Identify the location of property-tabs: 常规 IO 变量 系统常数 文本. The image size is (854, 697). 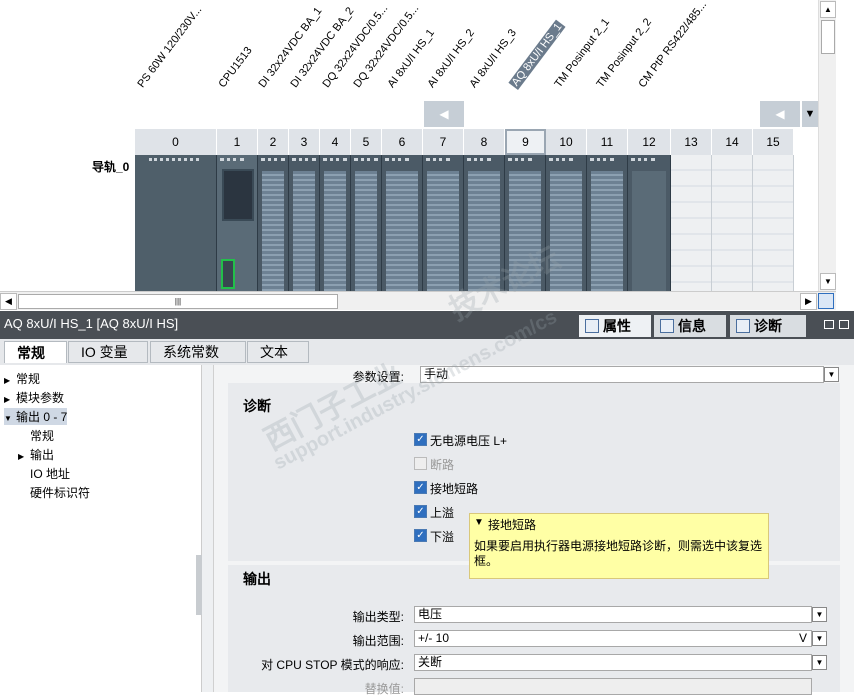
(427, 352).